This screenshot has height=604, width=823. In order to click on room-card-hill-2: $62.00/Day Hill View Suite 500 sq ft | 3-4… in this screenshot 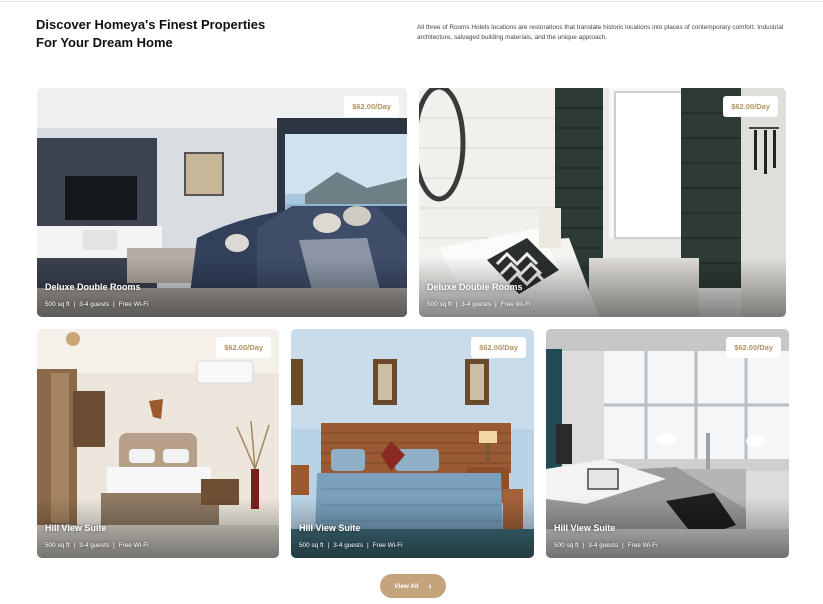, I will do `click(412, 443)`.